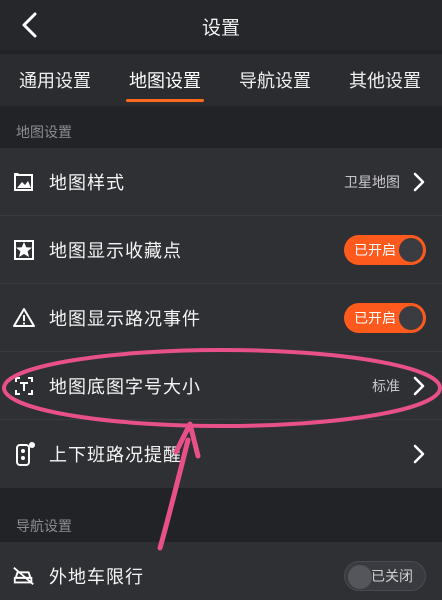 The image size is (442, 600). Describe the element at coordinates (96, 577) in the screenshot. I see `row-label: 外地车限行` at that location.